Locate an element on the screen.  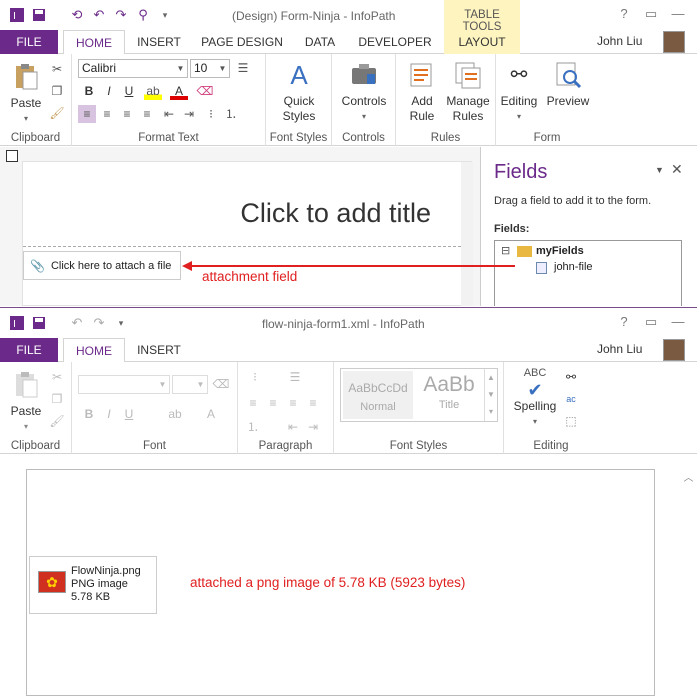
find-icon: ⚯ is located at coordinates (571, 377).